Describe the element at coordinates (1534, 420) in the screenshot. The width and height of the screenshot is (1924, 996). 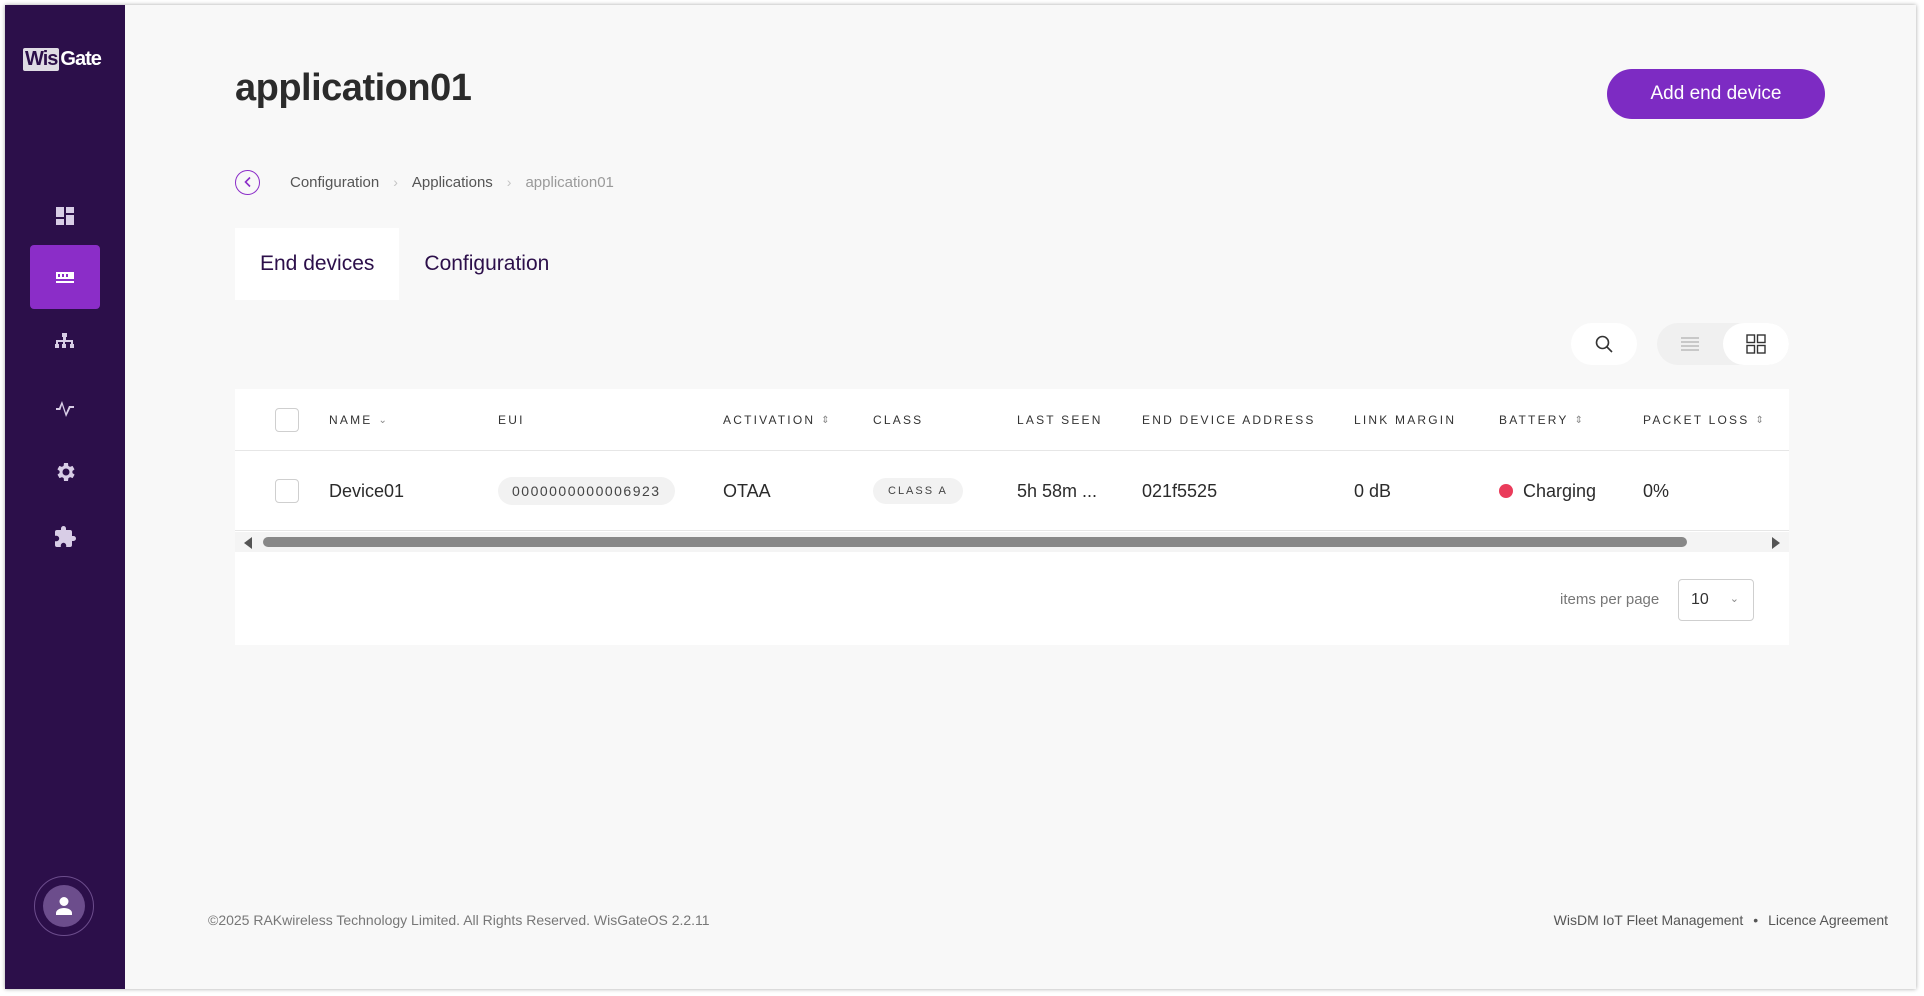
I see `column-label-battery: BATTERY` at that location.